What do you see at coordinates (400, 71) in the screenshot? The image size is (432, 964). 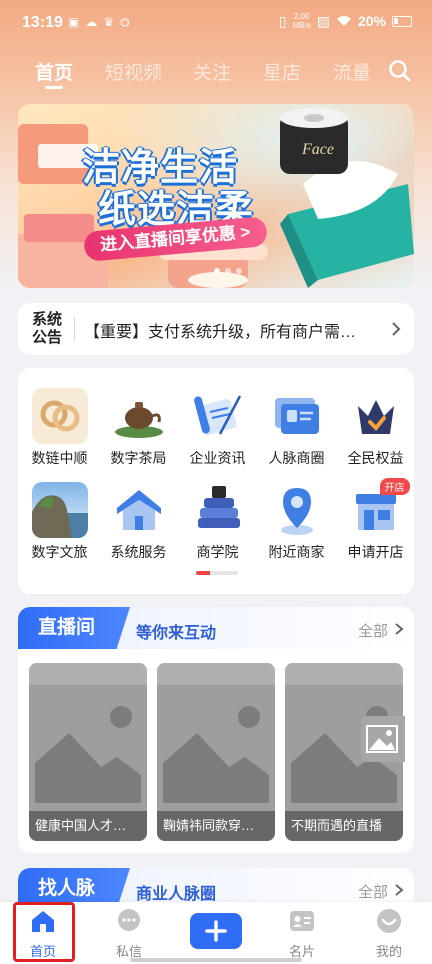 I see `search-icon` at bounding box center [400, 71].